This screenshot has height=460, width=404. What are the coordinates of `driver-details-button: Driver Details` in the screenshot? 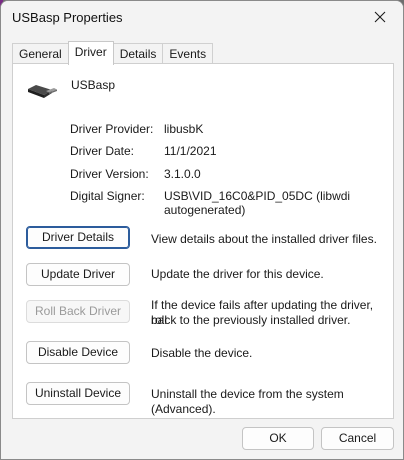 It's located at (78, 237).